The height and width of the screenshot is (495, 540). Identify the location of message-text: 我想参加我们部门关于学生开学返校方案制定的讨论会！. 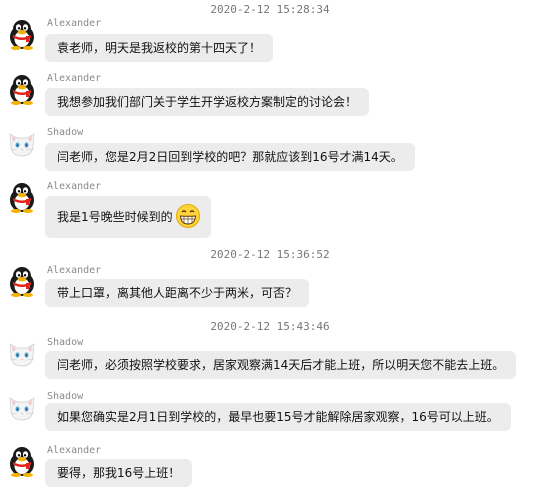
(207, 102).